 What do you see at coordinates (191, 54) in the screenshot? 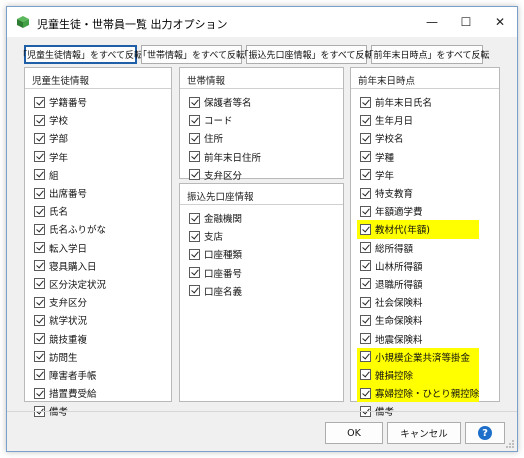
I see `invert-household-button: 「世帯情報」をすべて反転` at bounding box center [191, 54].